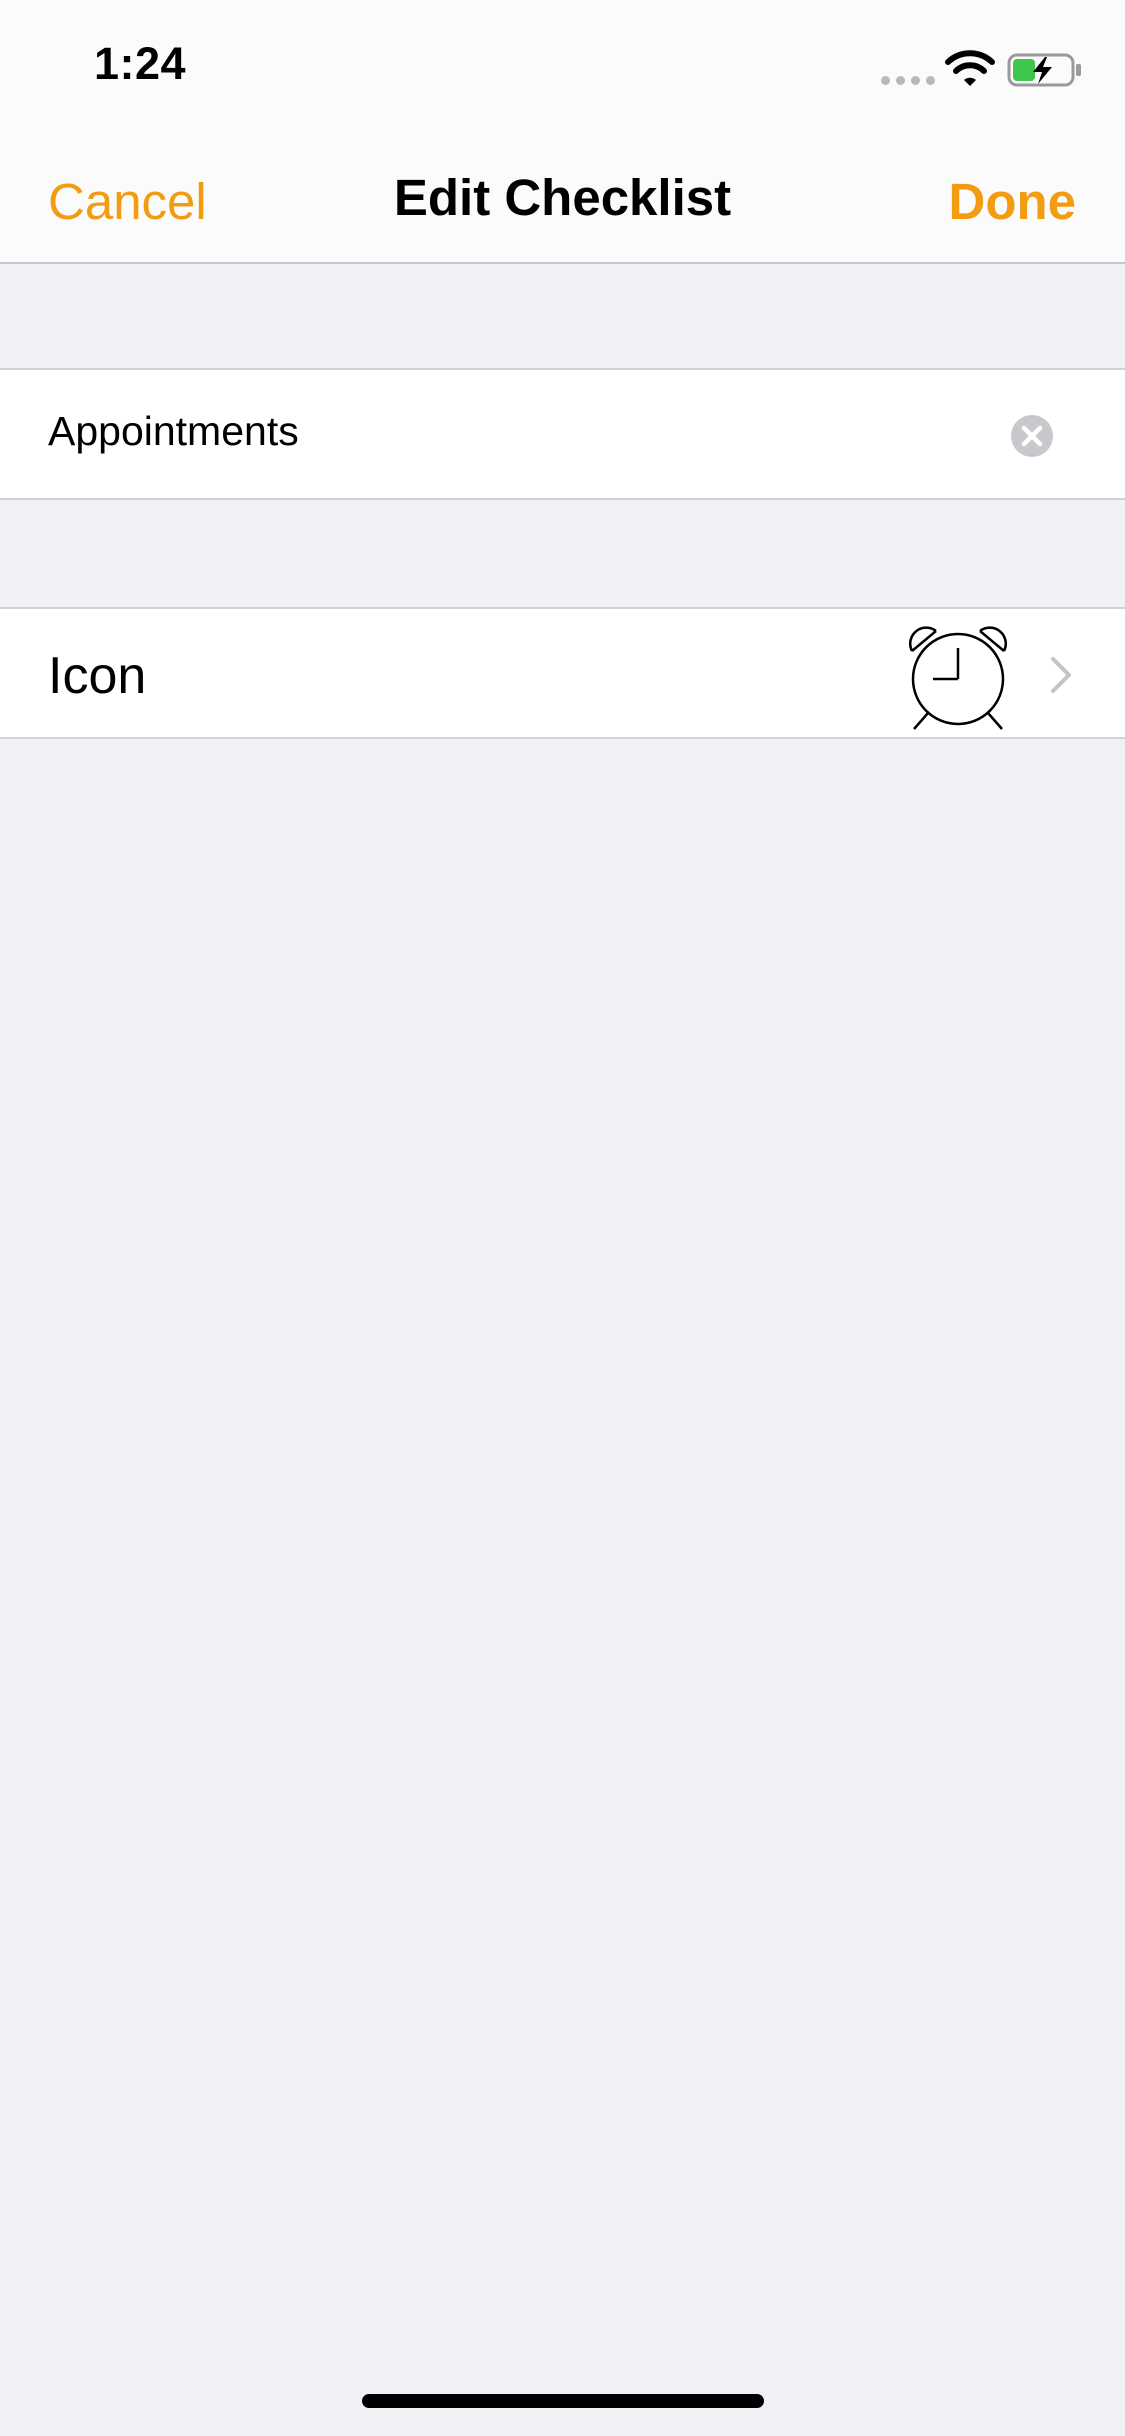  What do you see at coordinates (1044, 70) in the screenshot?
I see `battery-charging-icon` at bounding box center [1044, 70].